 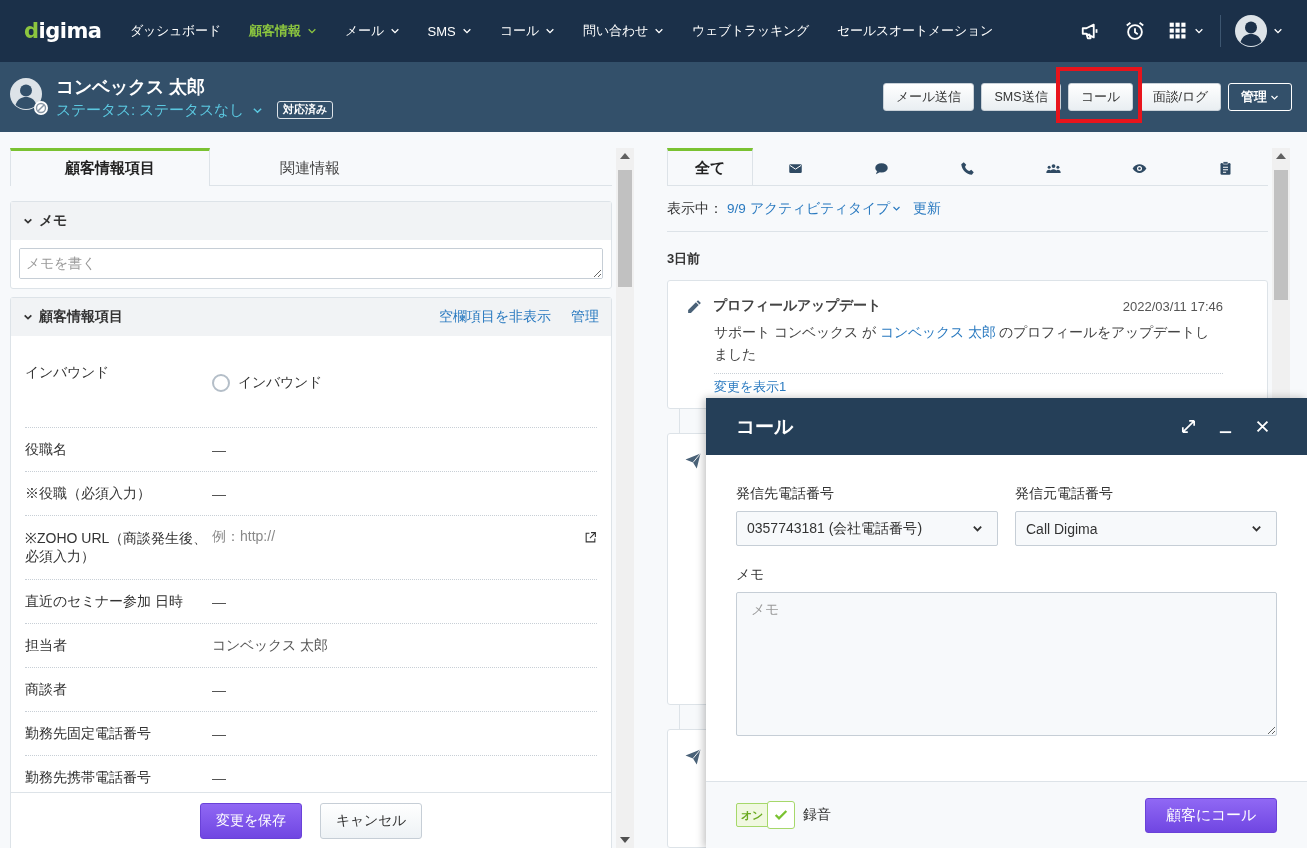 What do you see at coordinates (1064, 494) in the screenshot?
I see `field-label: 発信元電話番号` at bounding box center [1064, 494].